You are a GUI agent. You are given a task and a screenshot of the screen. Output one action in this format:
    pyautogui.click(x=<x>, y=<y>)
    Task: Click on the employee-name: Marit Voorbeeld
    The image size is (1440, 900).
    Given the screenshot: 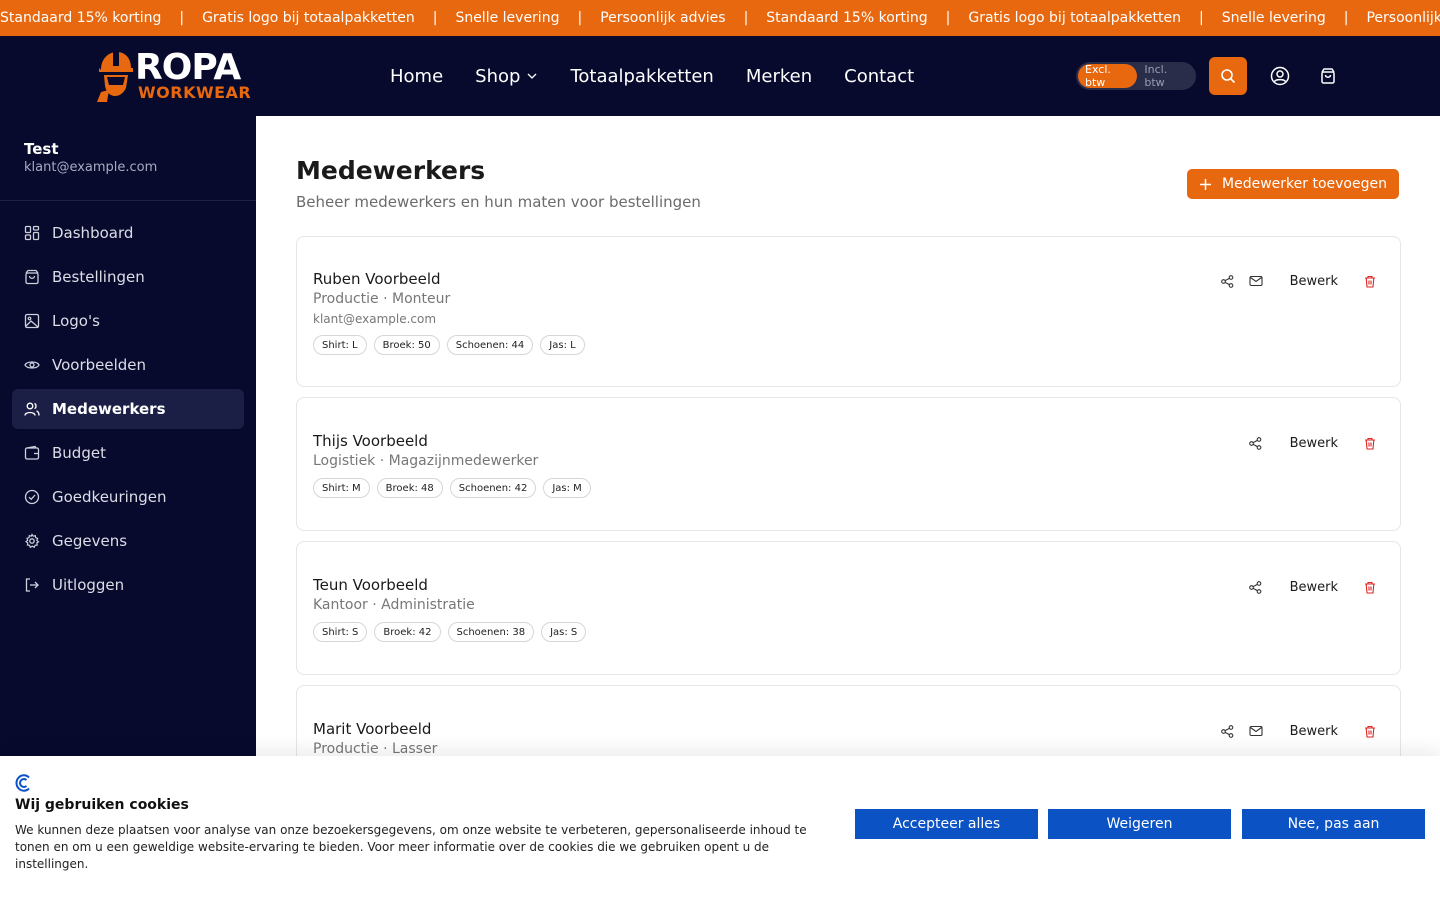 What is the action you would take?
    pyautogui.click(x=372, y=729)
    